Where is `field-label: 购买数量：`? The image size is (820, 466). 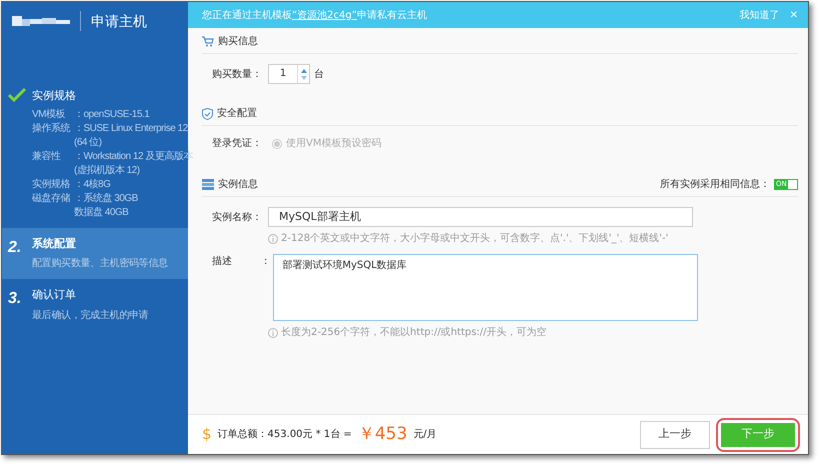
field-label: 购买数量： is located at coordinates (237, 75).